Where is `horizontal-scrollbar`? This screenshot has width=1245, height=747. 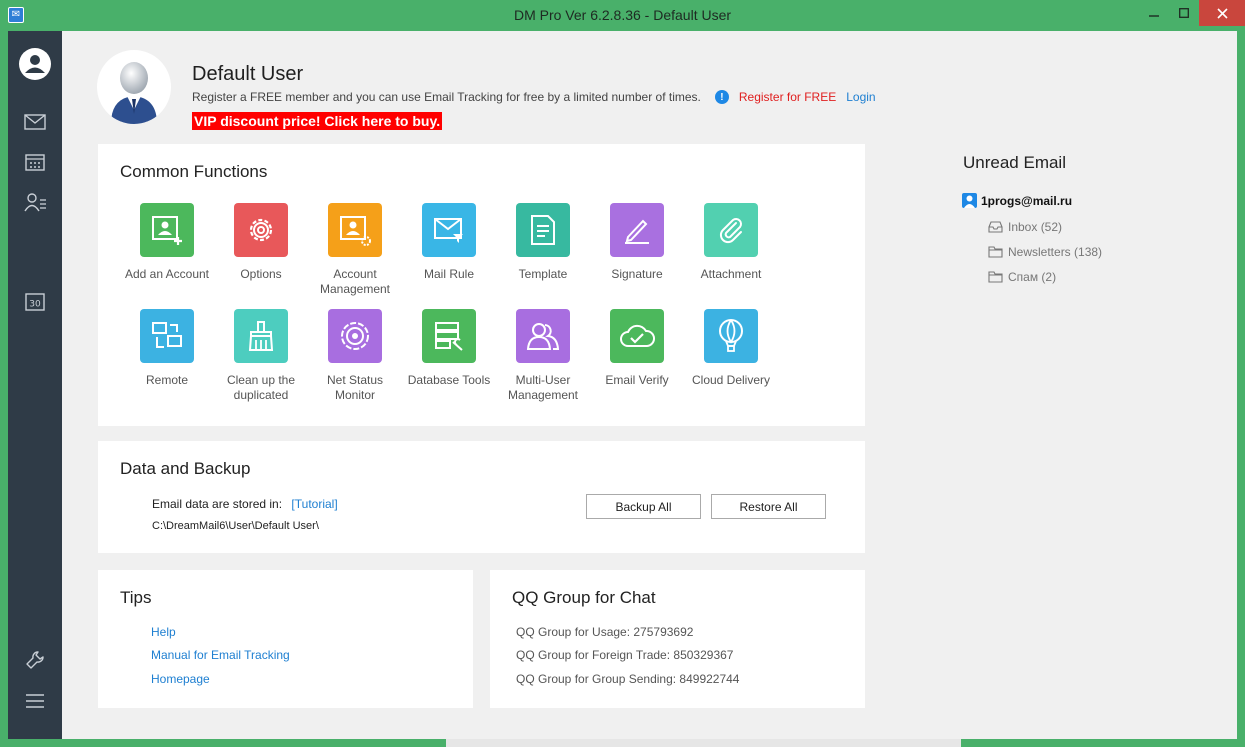
horizontal-scrollbar is located at coordinates (703, 743).